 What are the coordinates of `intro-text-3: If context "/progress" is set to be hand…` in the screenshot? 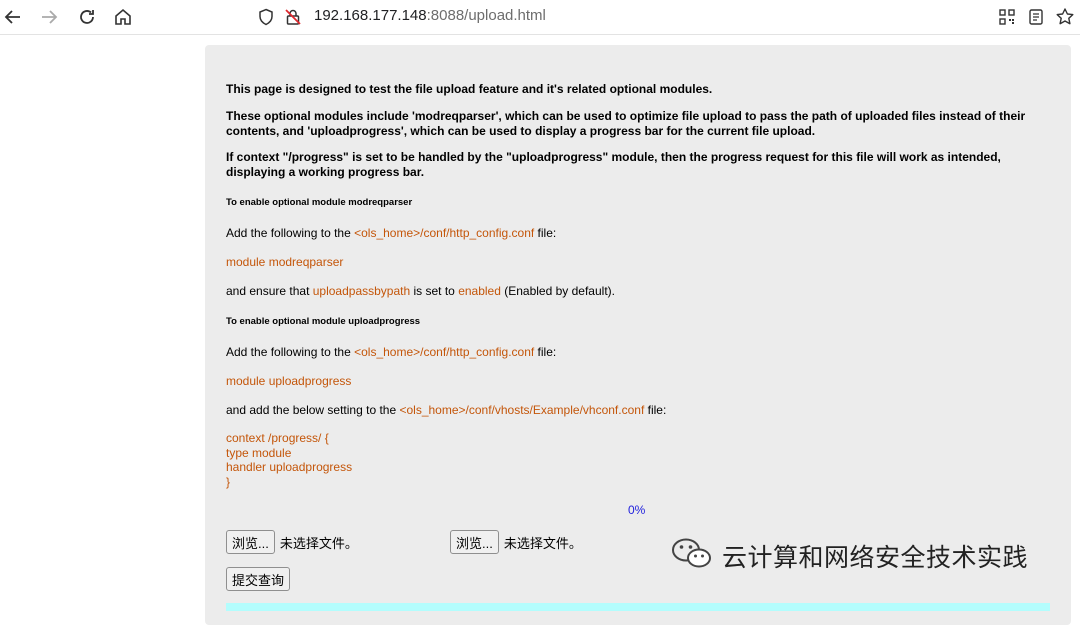 It's located at (613, 164).